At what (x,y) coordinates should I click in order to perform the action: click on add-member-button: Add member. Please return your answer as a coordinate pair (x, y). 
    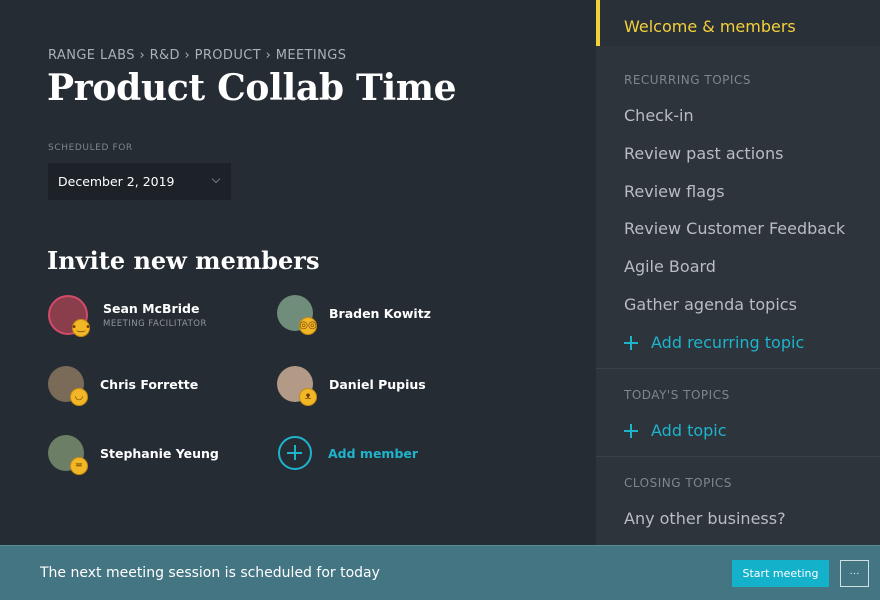
    Looking at the image, I should click on (348, 453).